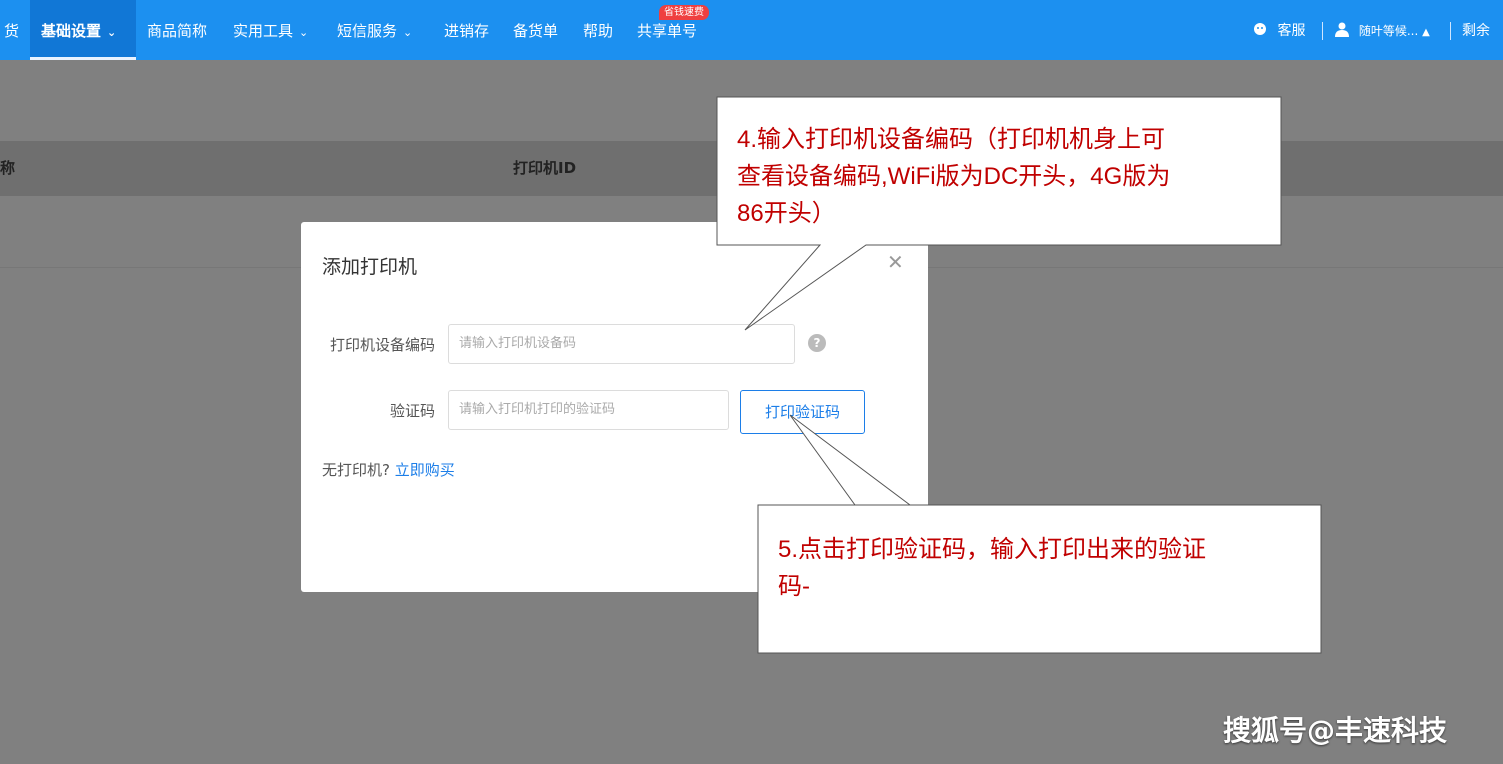 This screenshot has height=764, width=1503. I want to click on callout-line: 查看设备编码,WiFi版为DC开头，4G版为, so click(954, 176).